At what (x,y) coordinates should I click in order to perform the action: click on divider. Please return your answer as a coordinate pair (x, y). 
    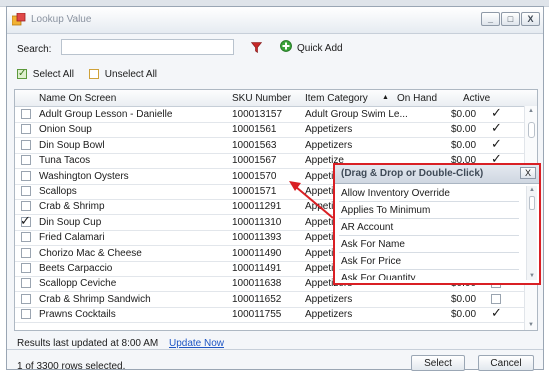
    Looking at the image, I should click on (275, 349).